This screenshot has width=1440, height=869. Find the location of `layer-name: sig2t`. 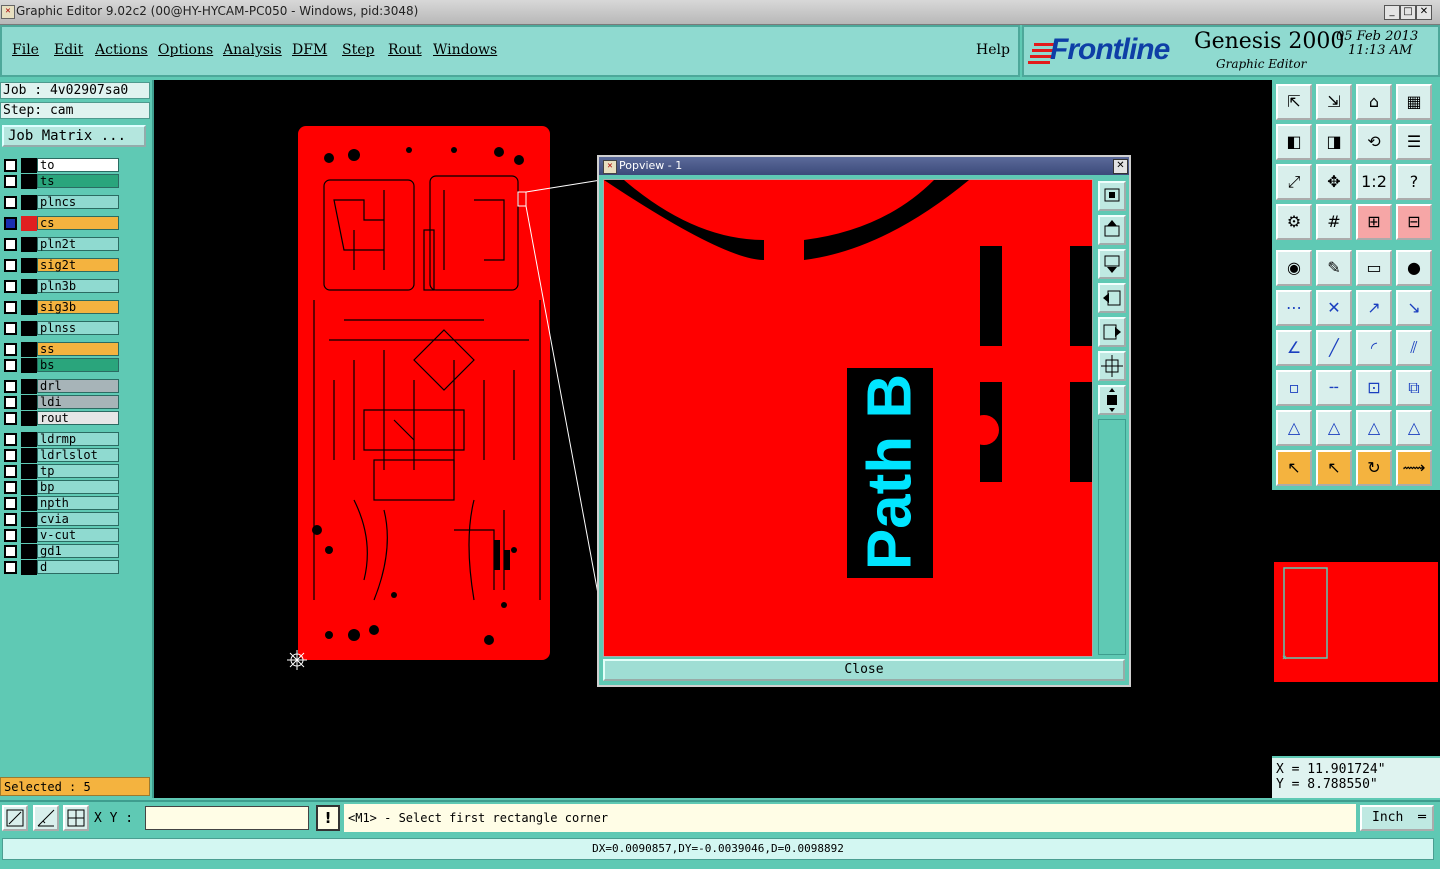

layer-name: sig2t is located at coordinates (78, 265).